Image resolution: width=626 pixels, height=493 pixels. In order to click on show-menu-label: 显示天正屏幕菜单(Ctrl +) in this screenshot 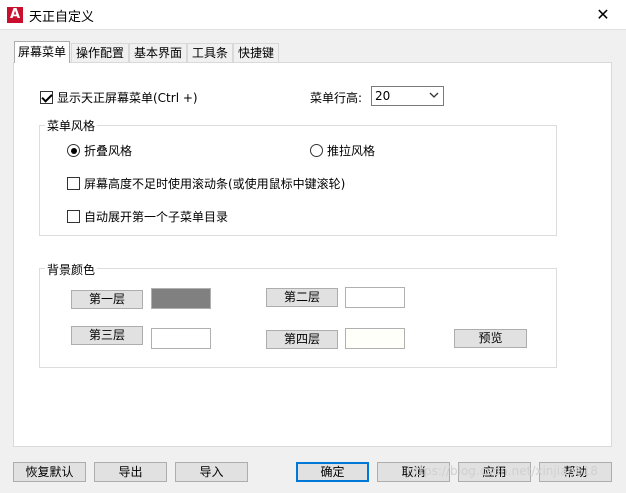, I will do `click(127, 98)`.